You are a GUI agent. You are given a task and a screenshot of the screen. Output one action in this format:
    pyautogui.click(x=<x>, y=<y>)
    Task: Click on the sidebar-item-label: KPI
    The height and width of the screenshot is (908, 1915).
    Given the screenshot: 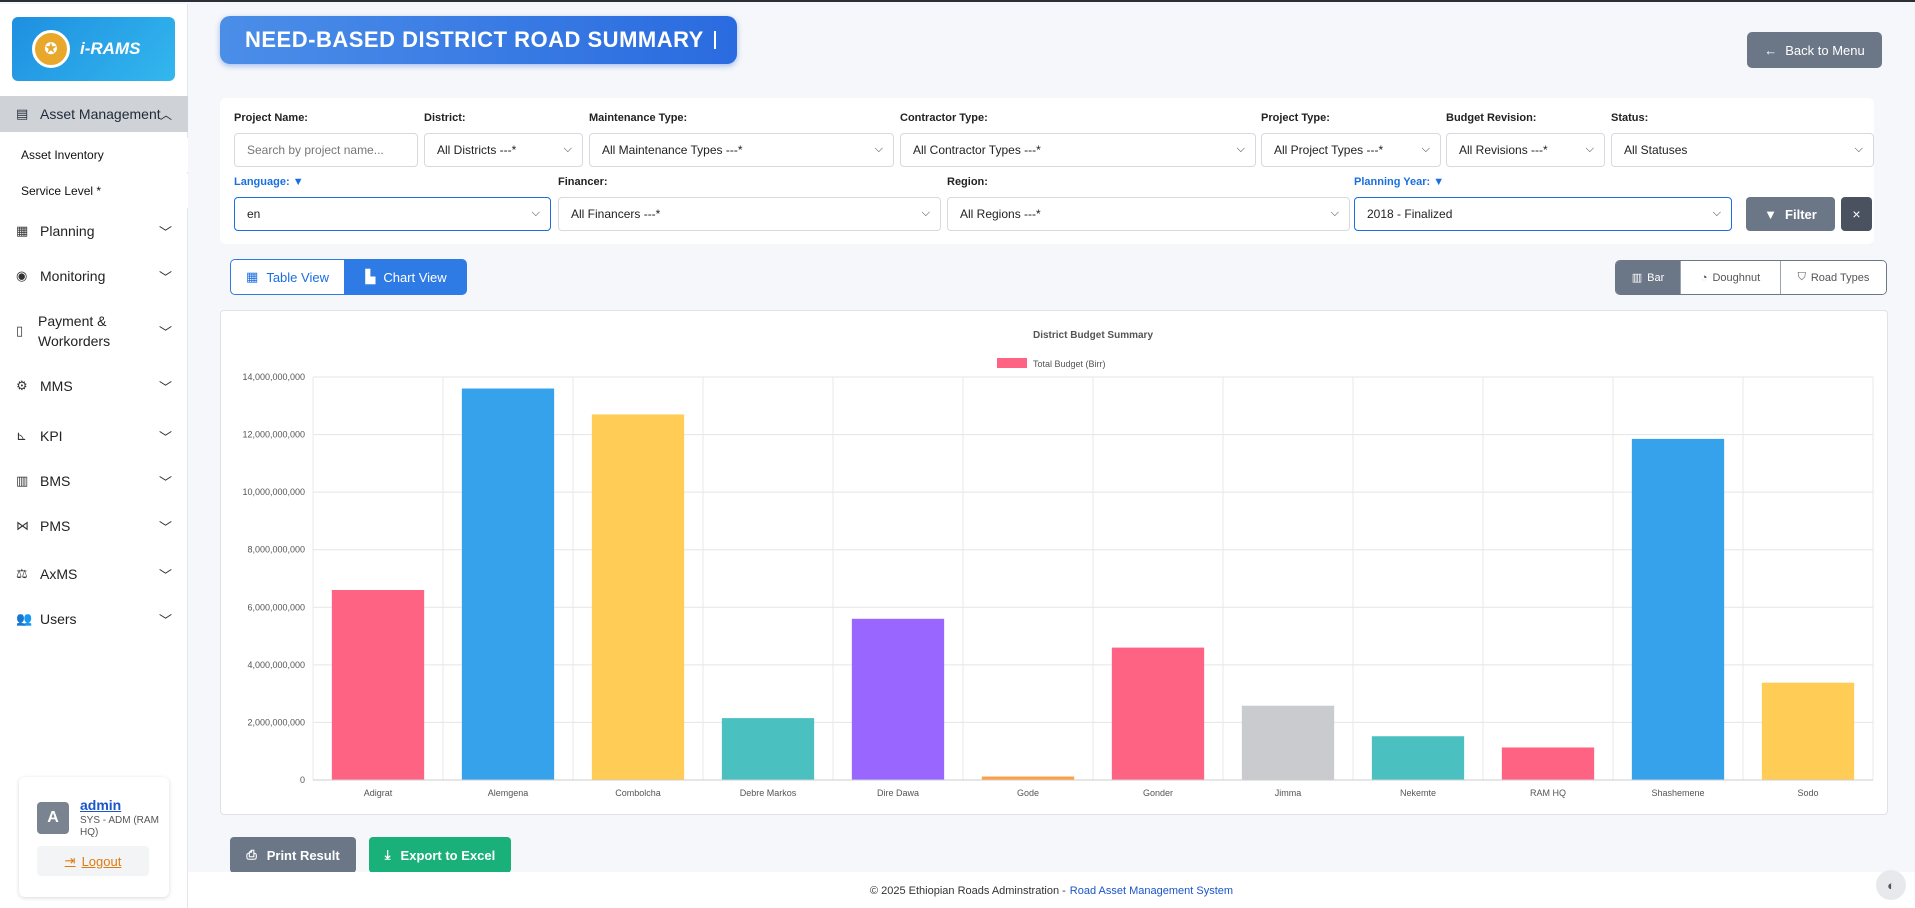 What is the action you would take?
    pyautogui.click(x=51, y=436)
    